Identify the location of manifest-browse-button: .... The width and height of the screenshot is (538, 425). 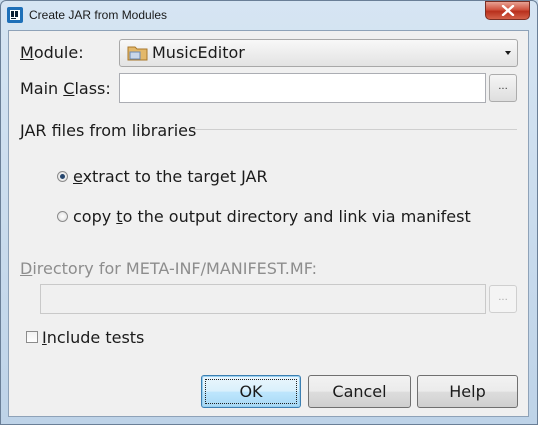
(503, 299).